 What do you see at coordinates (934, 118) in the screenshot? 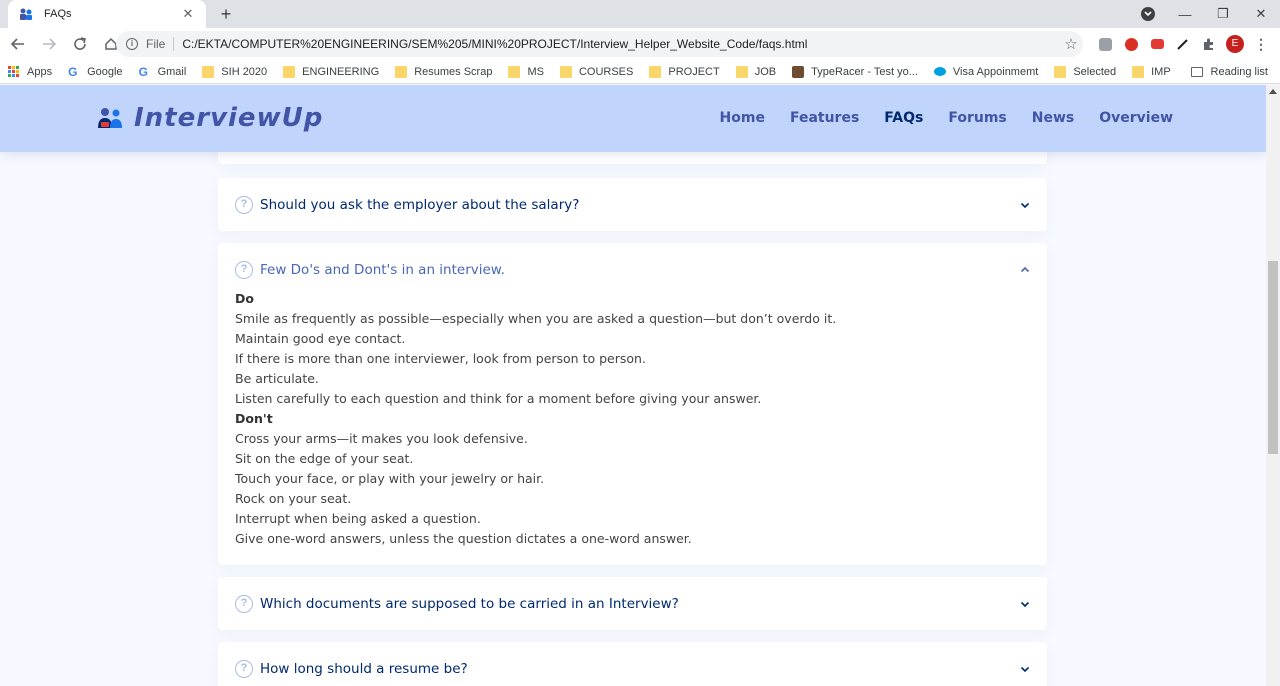
I see `main-nav: Home Features FAQs Forums News Overview` at bounding box center [934, 118].